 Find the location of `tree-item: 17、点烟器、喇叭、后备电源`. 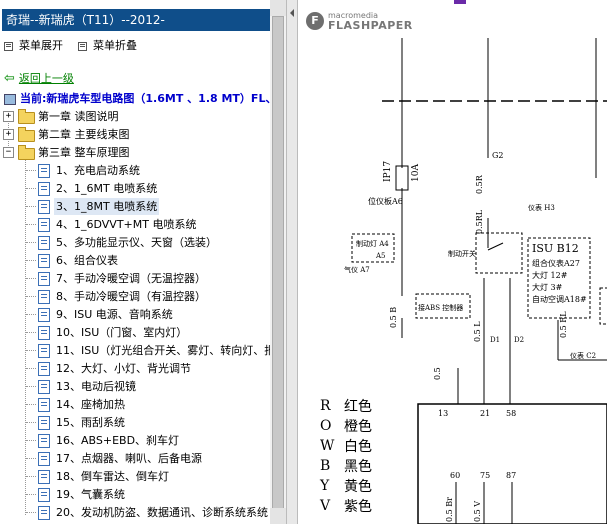

tree-item: 17、点烟器、喇叭、后备电源 is located at coordinates (134, 458).